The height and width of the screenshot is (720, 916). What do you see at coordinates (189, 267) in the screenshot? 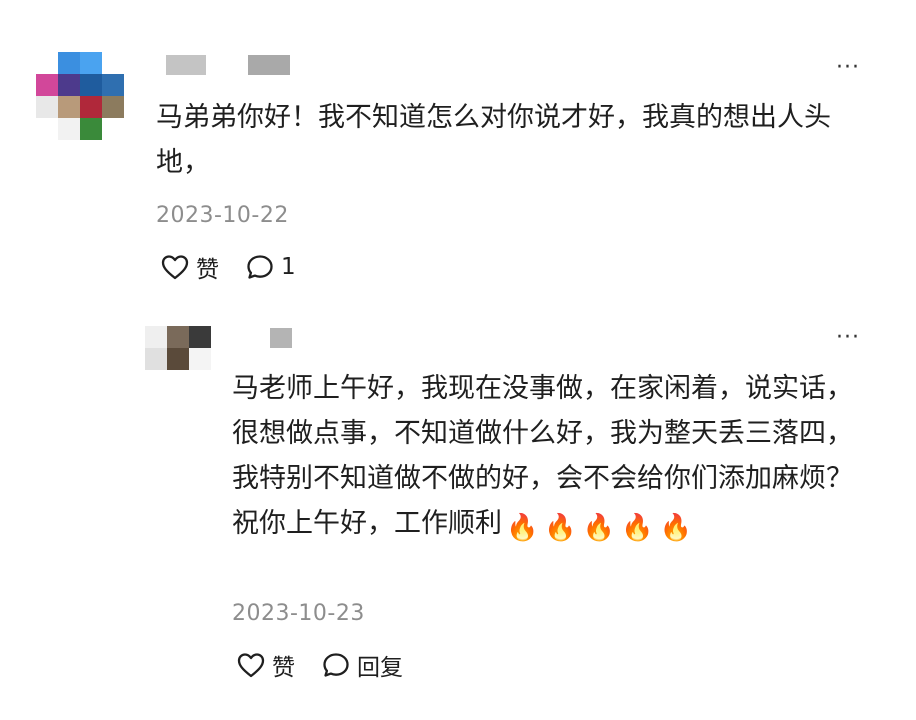
I see `like-button: 赞` at bounding box center [189, 267].